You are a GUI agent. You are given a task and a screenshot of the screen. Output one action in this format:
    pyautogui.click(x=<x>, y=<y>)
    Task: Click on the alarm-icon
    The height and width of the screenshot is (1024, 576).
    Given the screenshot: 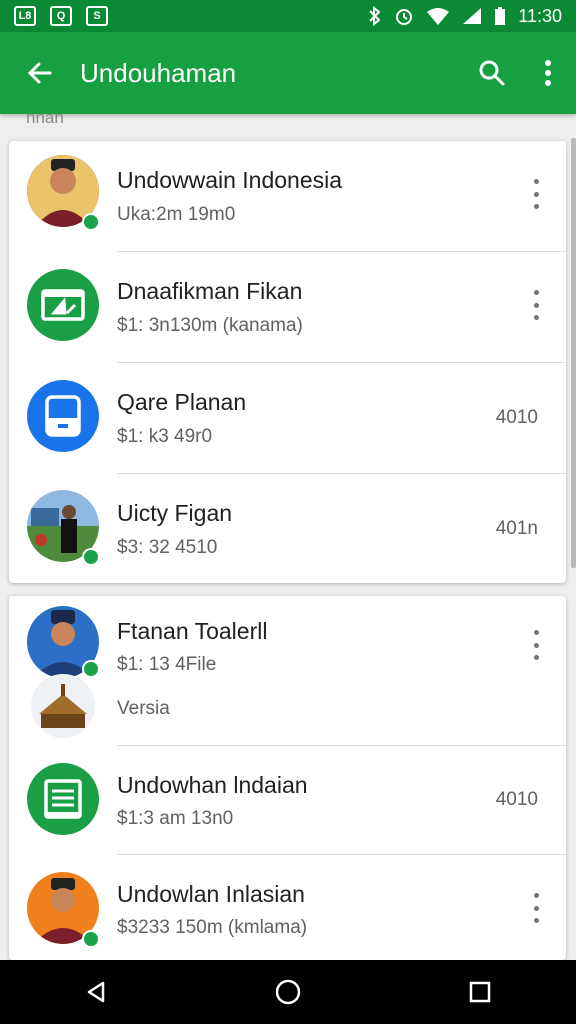 What is the action you would take?
    pyautogui.click(x=404, y=17)
    